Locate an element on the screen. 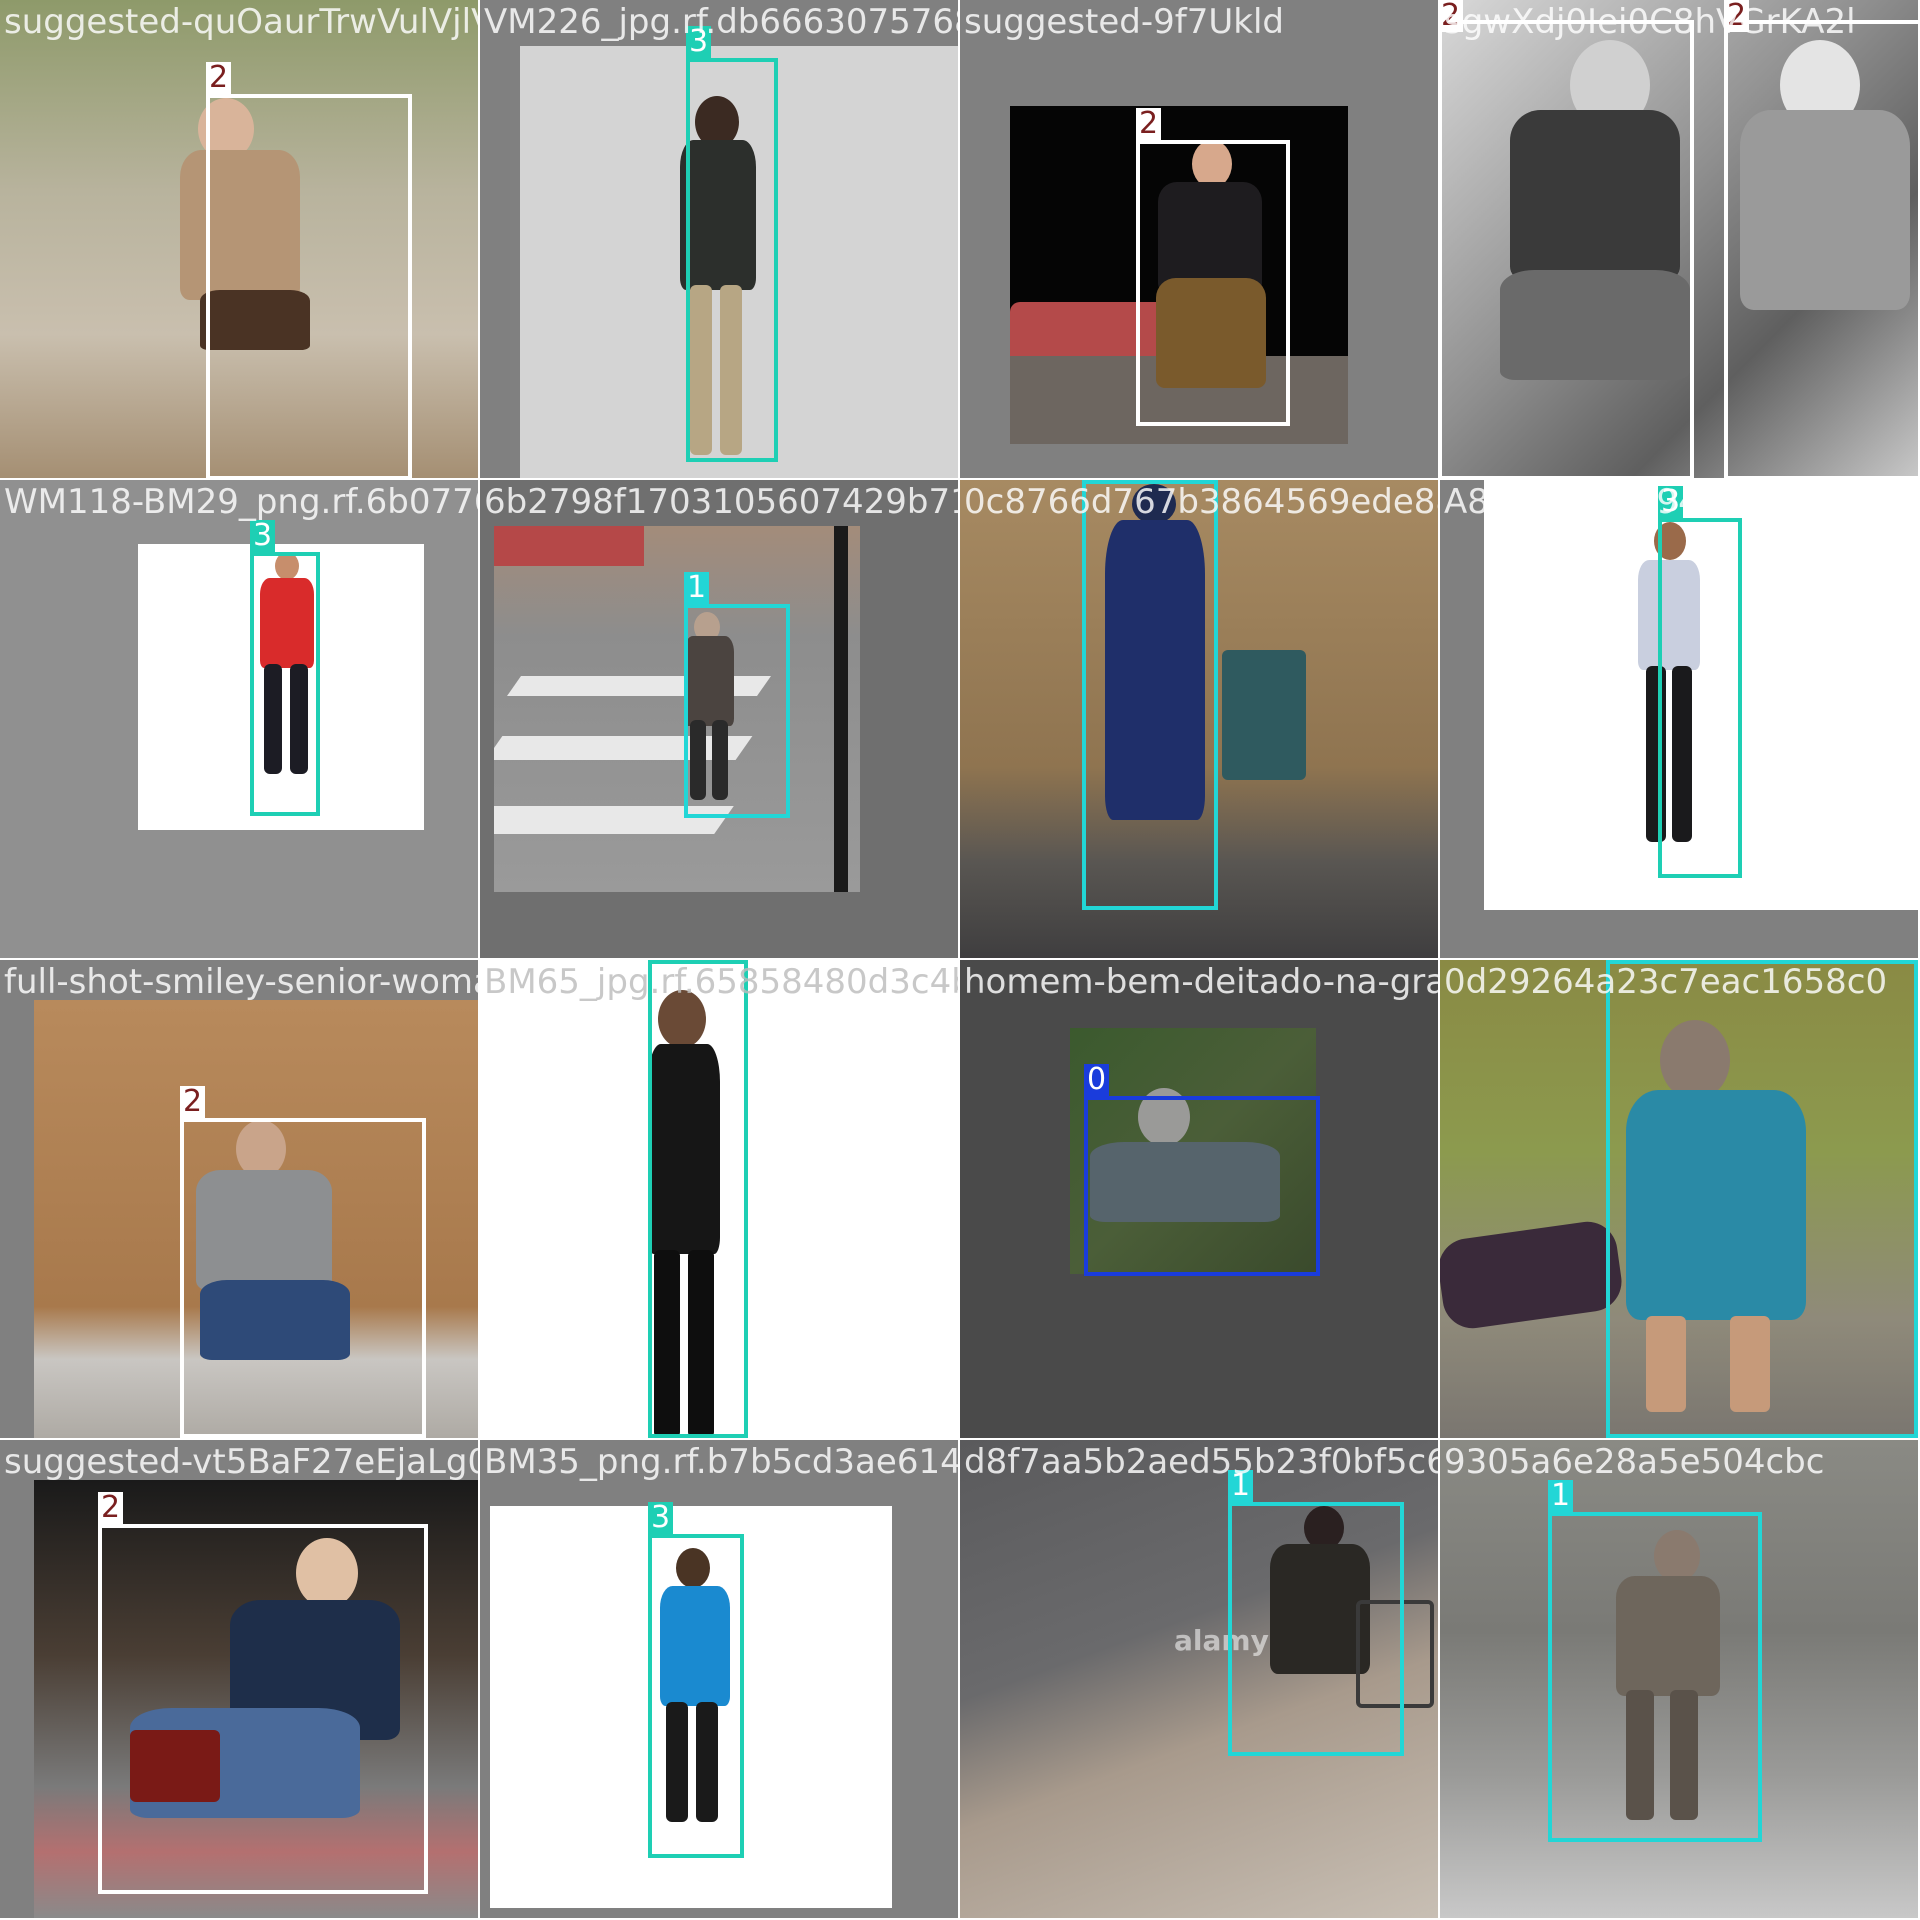  mosaic-tile: alamy 1 d8f7aa5b2aed55b23f0bf5c6d is located at coordinates (1199, 1679).